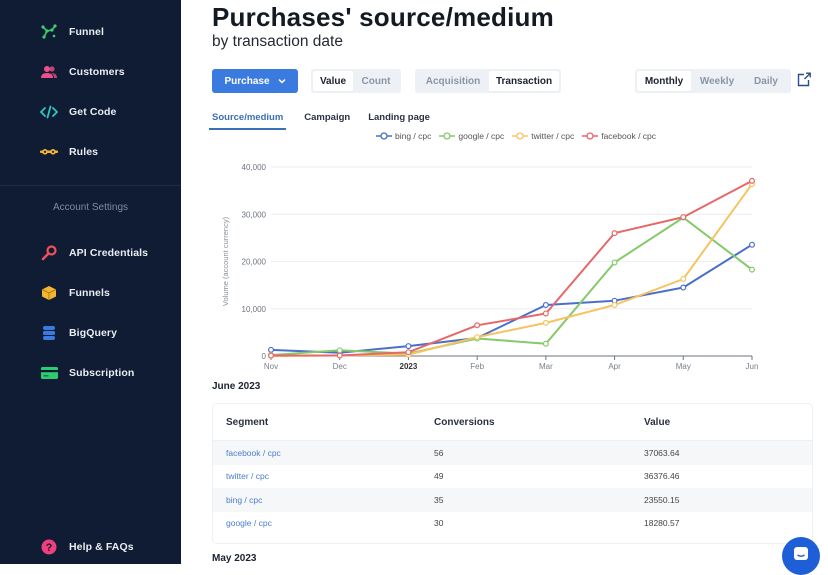 The image size is (828, 575). I want to click on legend-item: bing / cpc, so click(403, 136).